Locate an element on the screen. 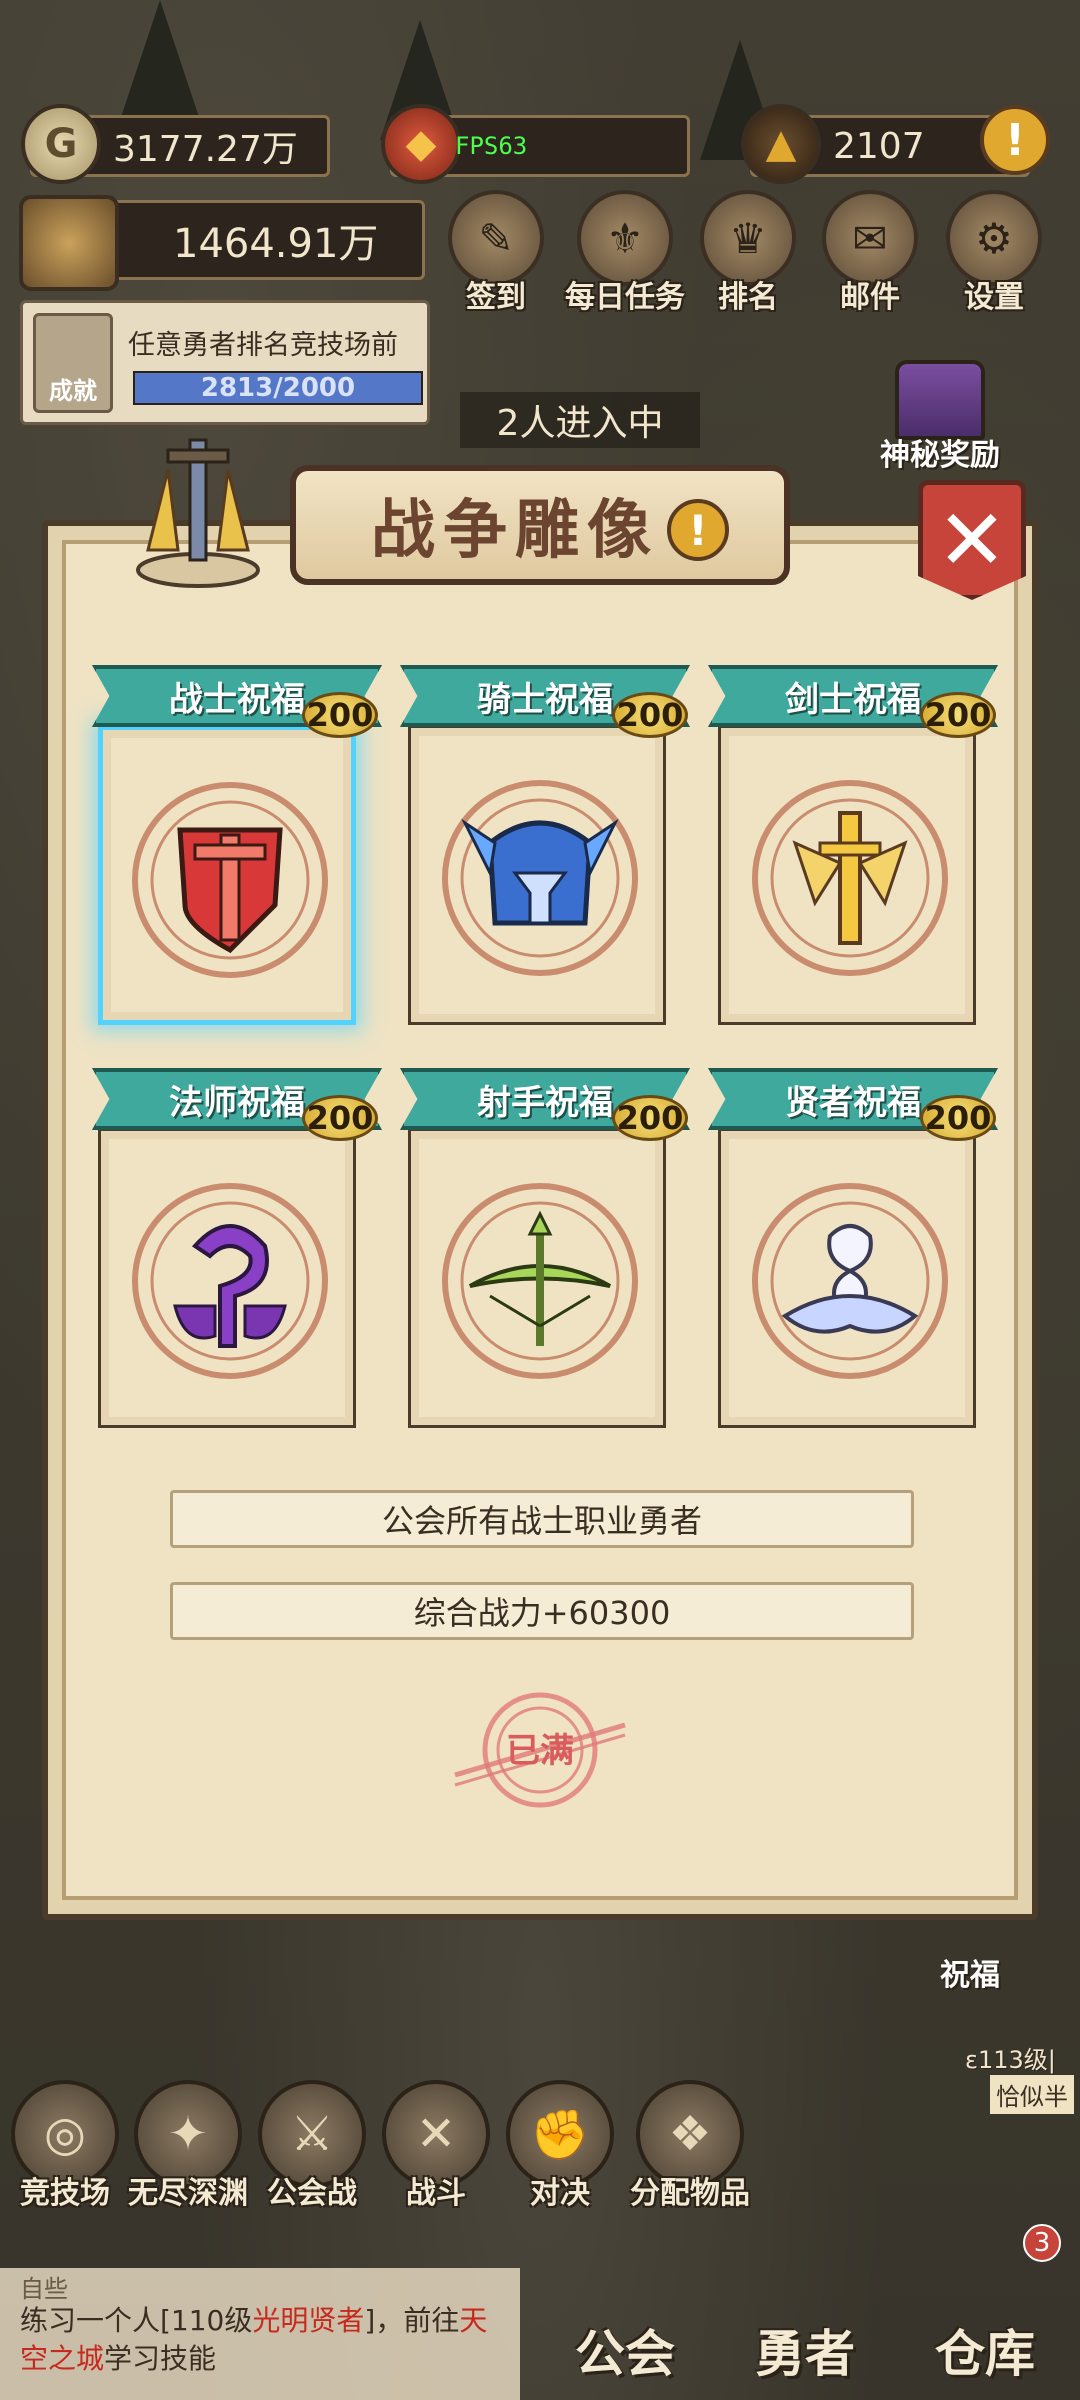 Image resolution: width=1080 pixels, height=2400 pixels. side-blessing-label: 祝福 is located at coordinates (970, 1972).